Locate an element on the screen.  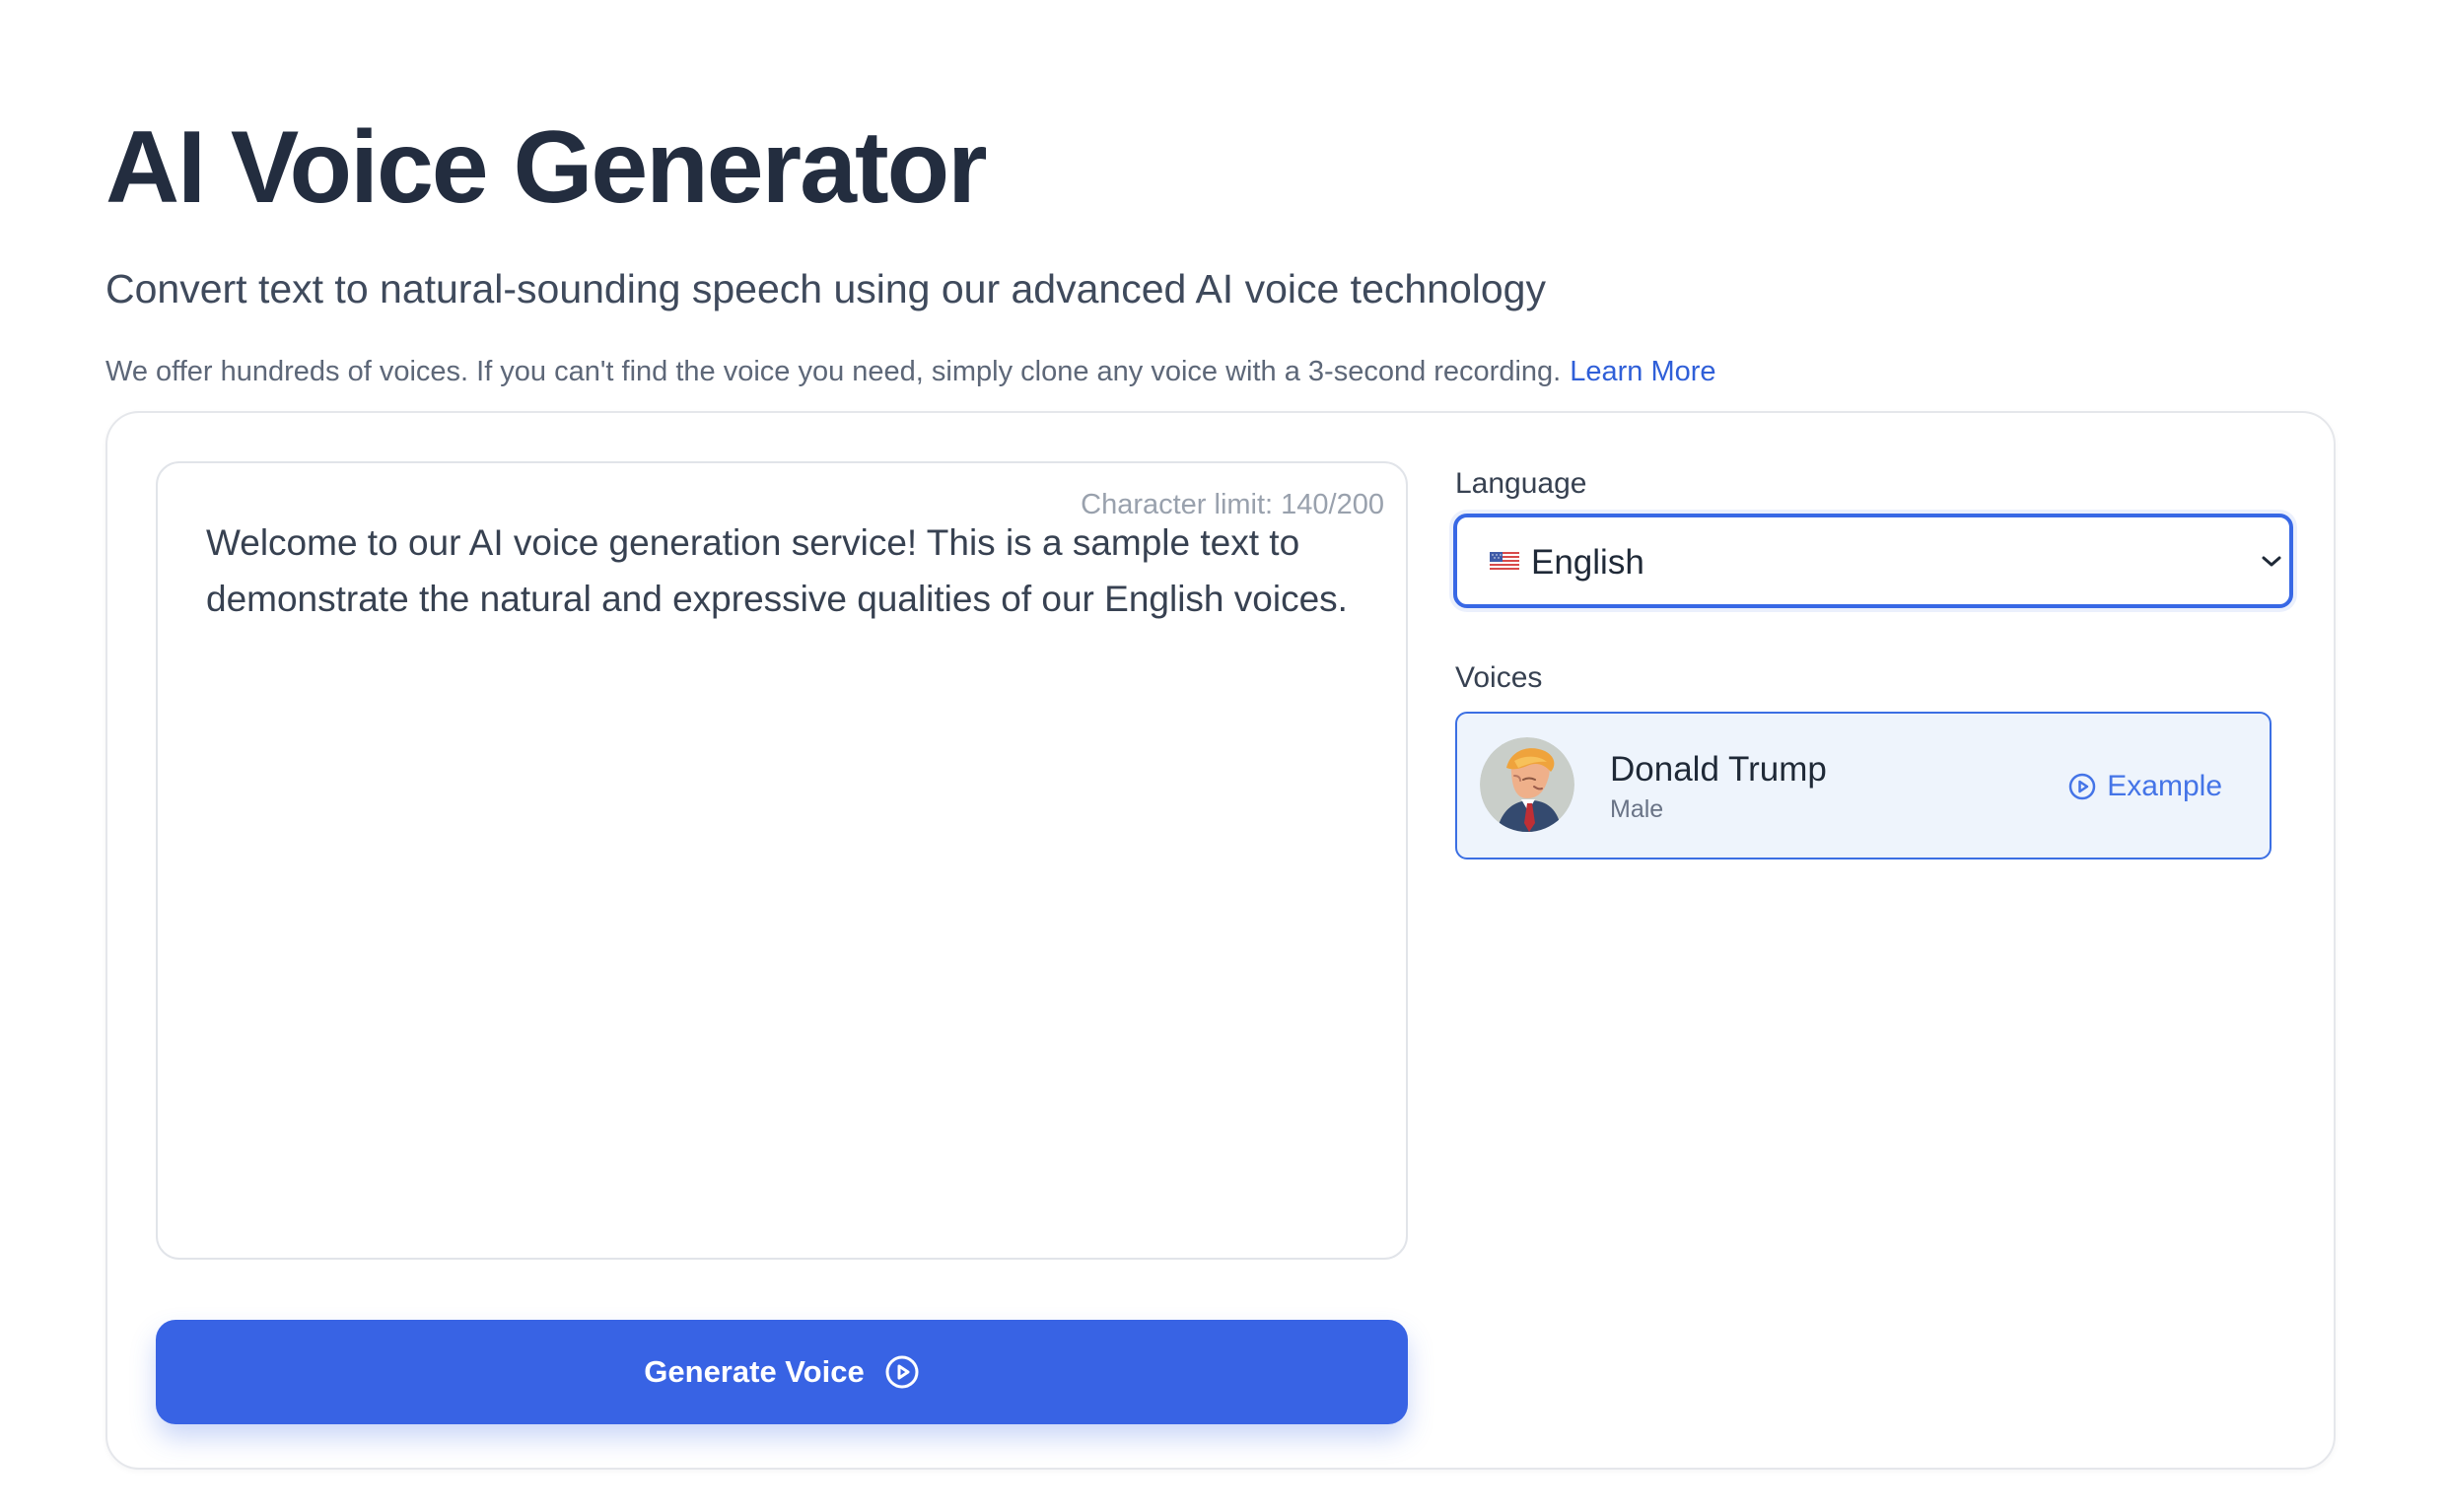
us-flag-icon is located at coordinates (1504, 561).